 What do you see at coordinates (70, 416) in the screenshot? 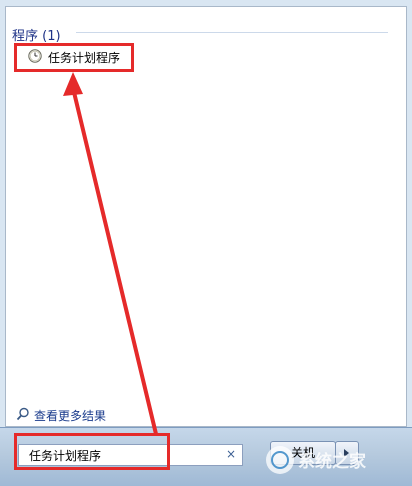
I see `see-more-label: 查看更多结果` at bounding box center [70, 416].